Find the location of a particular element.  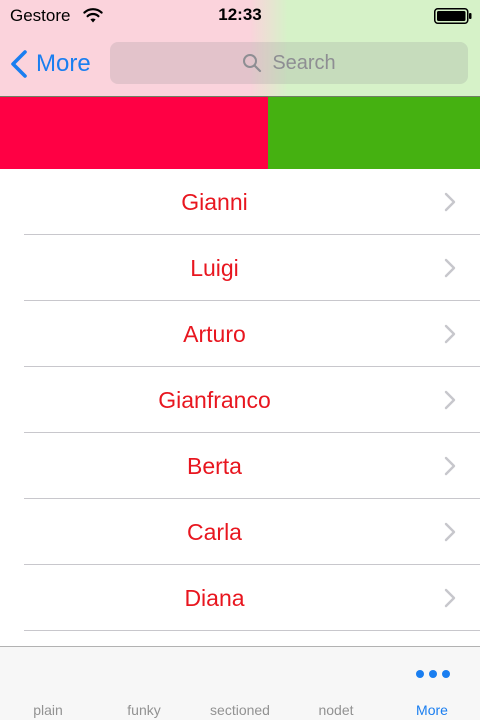

chevron-left-icon is located at coordinates (19, 64).